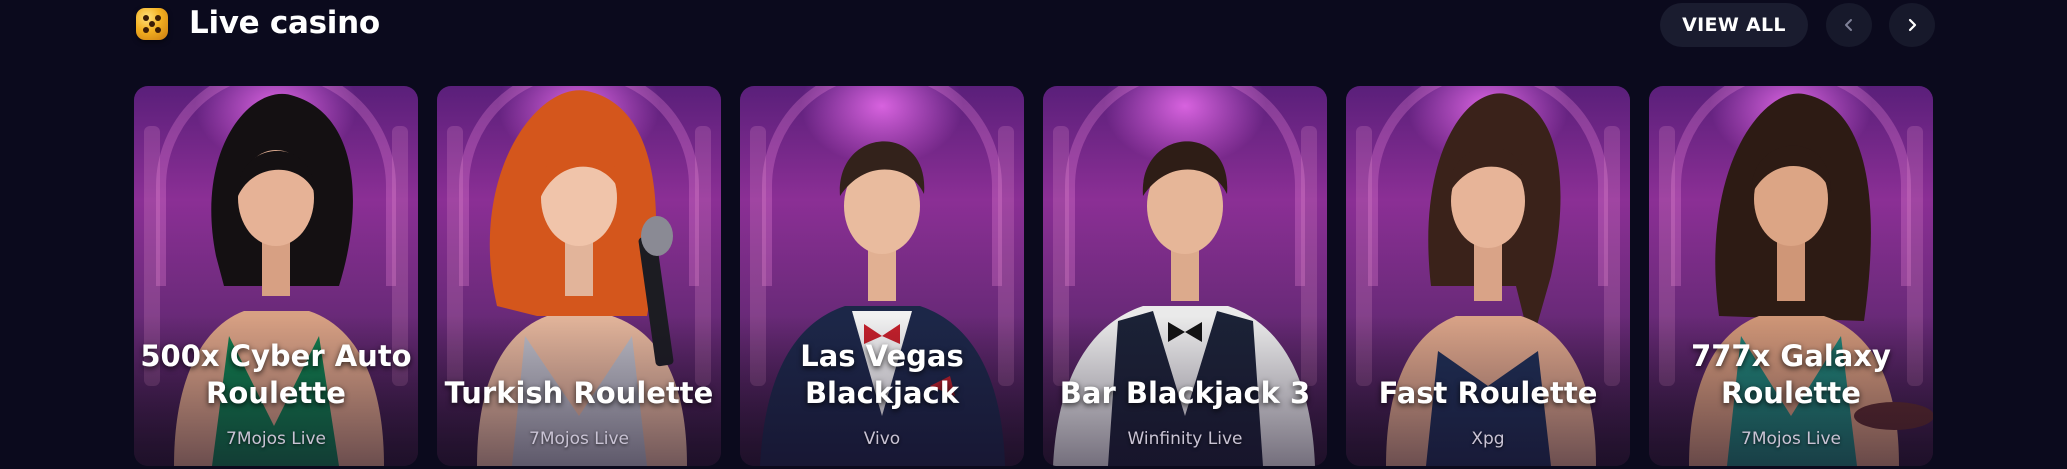 The height and width of the screenshot is (469, 2067). I want to click on game-provider: Vivo, so click(882, 439).